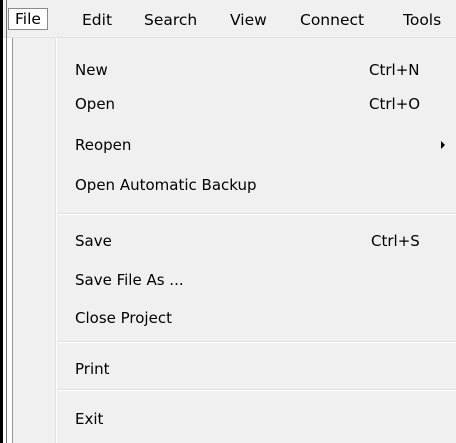 The width and height of the screenshot is (456, 443). Describe the element at coordinates (103, 144) in the screenshot. I see `menu-item-label: Reopen` at that location.